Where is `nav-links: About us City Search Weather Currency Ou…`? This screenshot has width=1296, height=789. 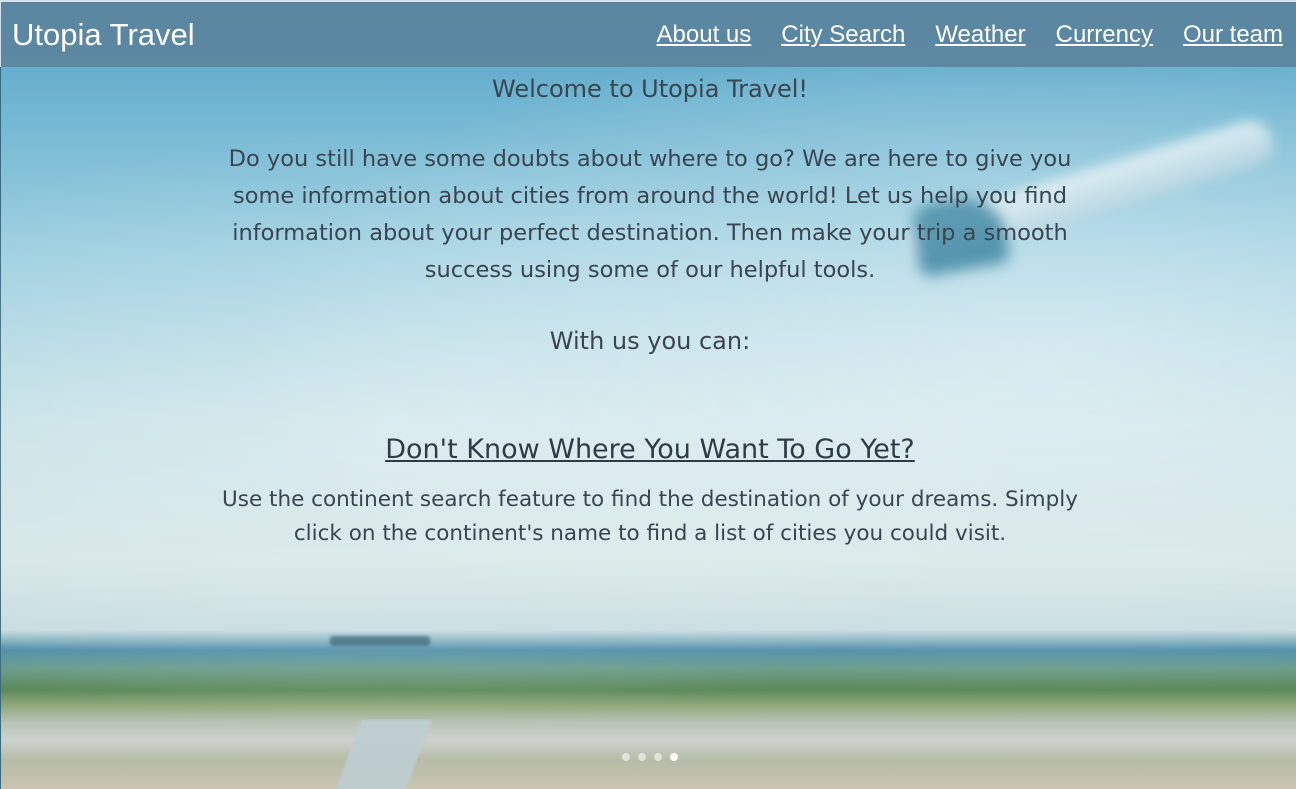
nav-links: About us City Search Weather Currency Ou… is located at coordinates (955, 35).